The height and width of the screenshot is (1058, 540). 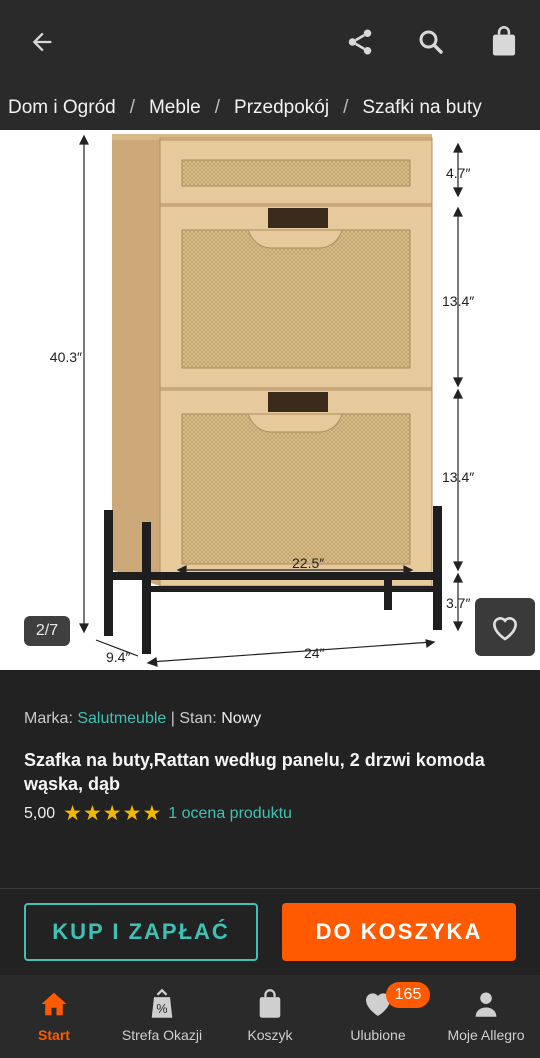 I want to click on nav-item-start: Start, so click(x=54, y=1016).